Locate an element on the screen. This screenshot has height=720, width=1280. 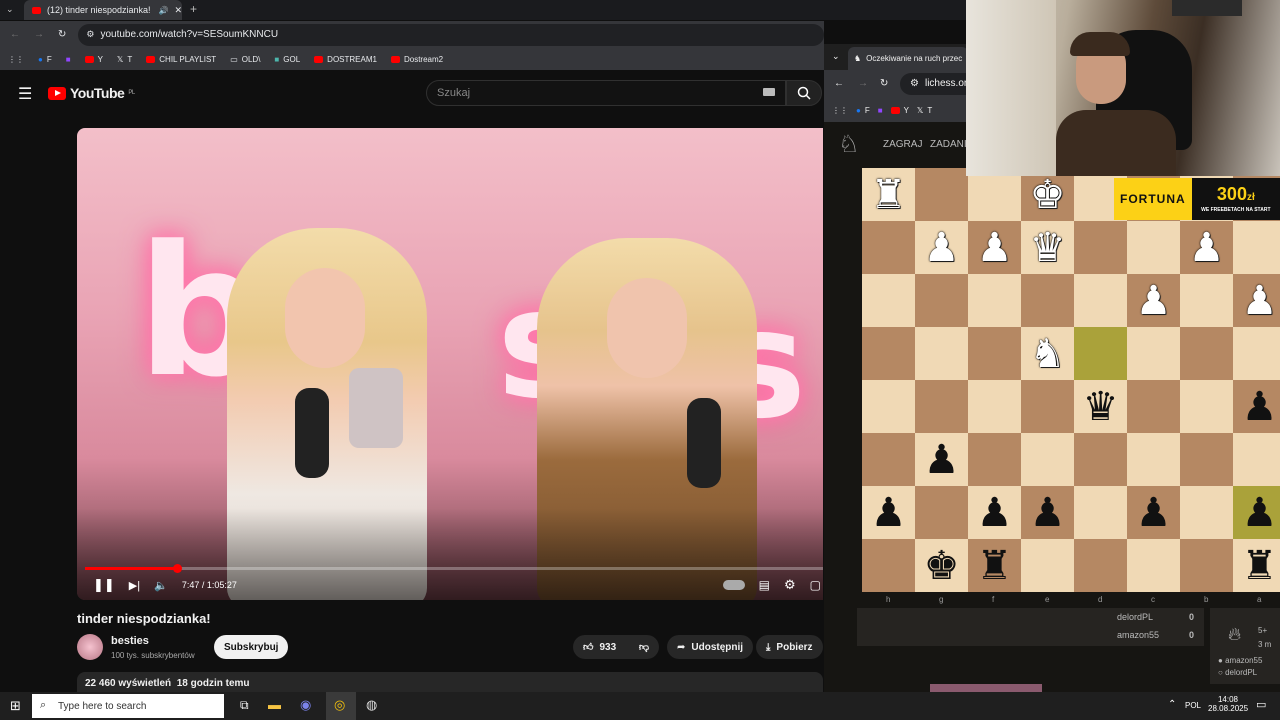
white-rook-icon: ♜ is located at coordinates (889, 195).